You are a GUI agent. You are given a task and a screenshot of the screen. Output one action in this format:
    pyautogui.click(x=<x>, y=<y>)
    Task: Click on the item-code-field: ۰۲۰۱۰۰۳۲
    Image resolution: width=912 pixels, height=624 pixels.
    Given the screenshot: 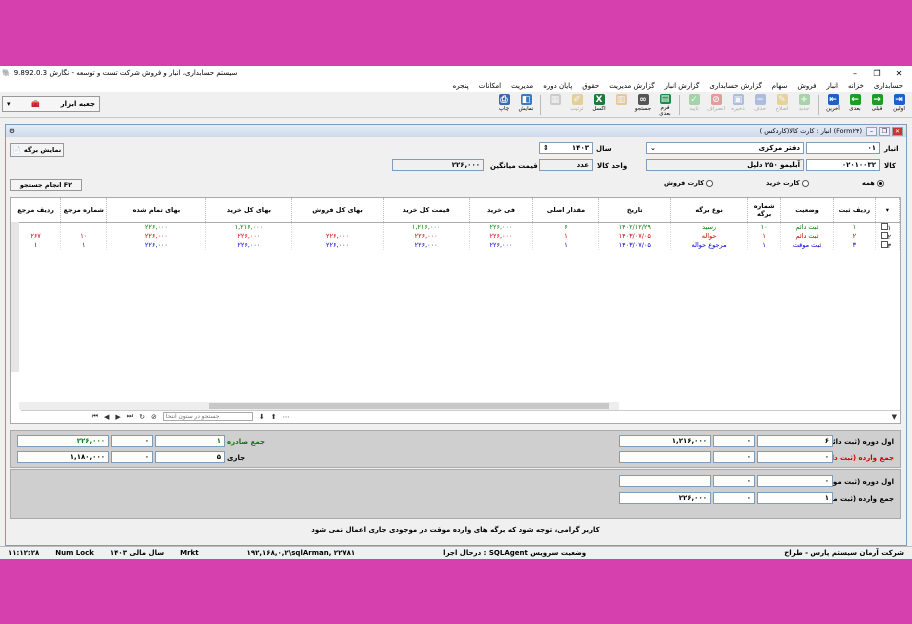 What is the action you would take?
    pyautogui.click(x=843, y=165)
    